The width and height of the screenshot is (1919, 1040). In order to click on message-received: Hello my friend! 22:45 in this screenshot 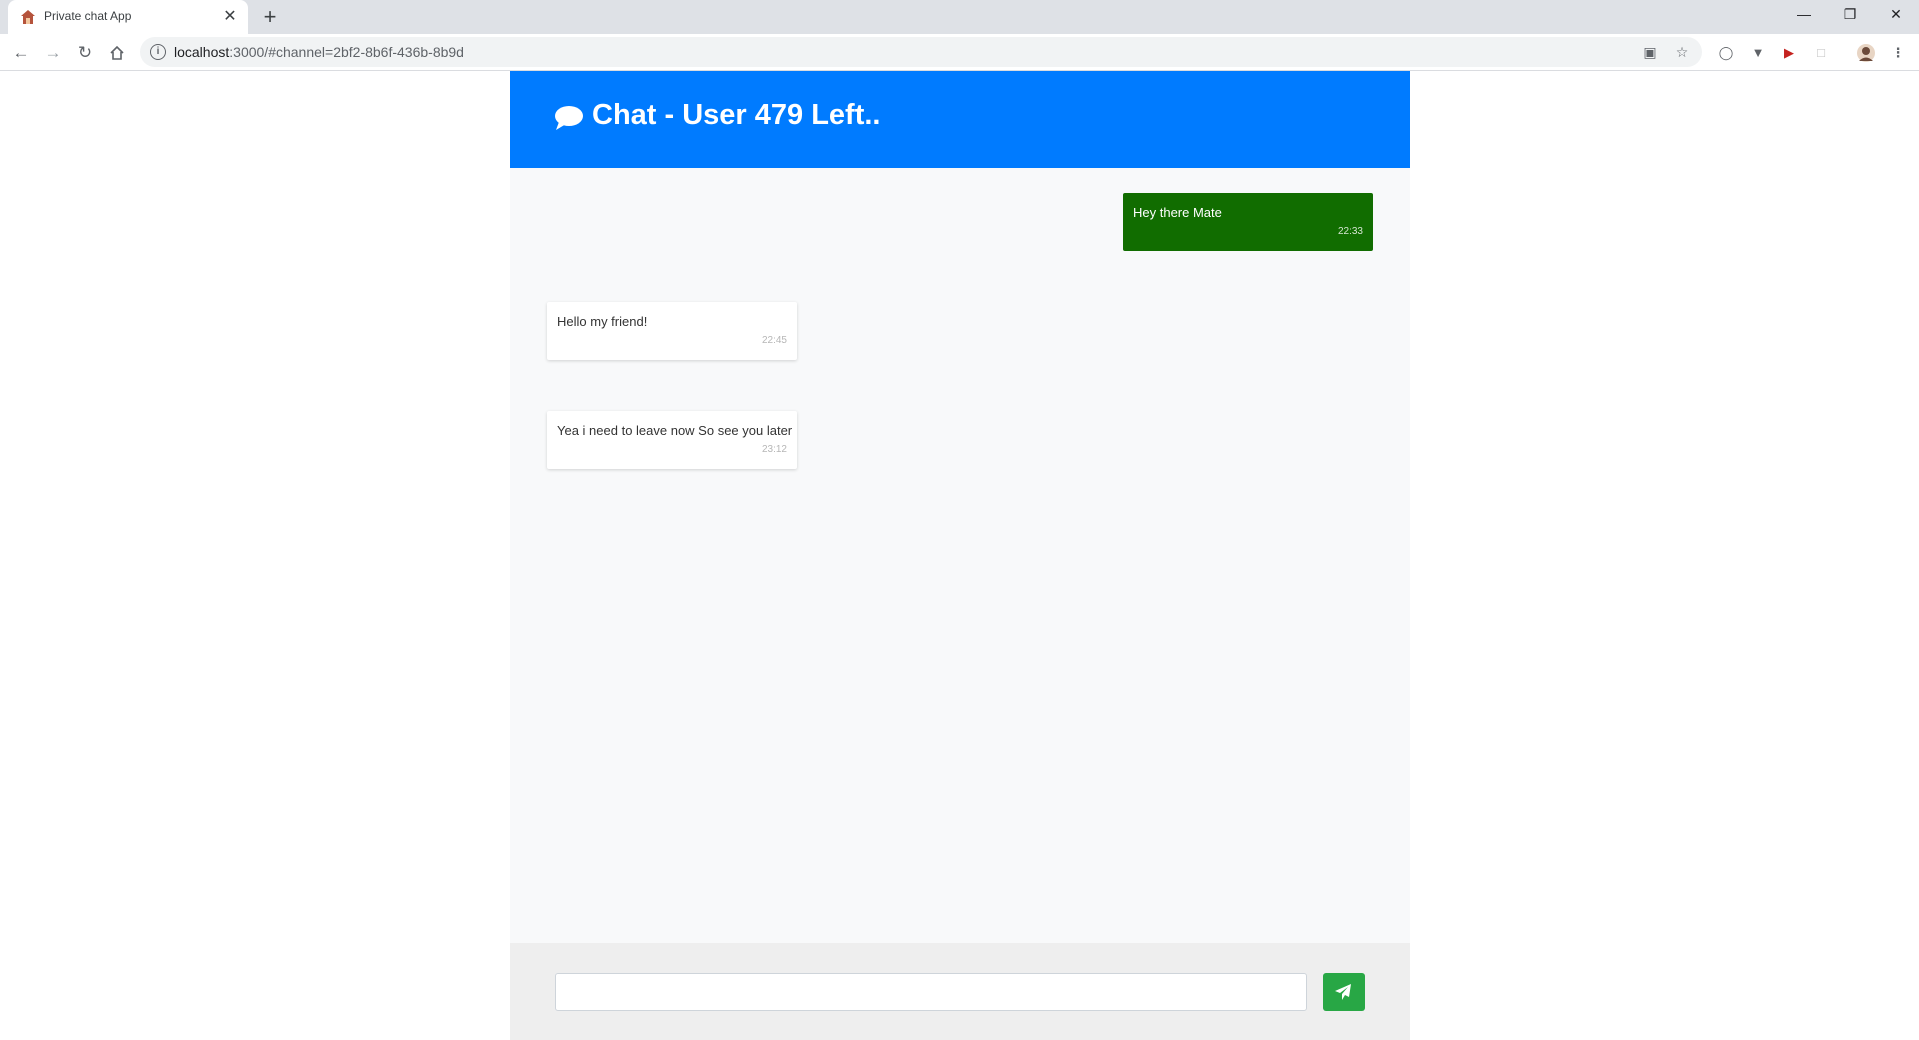, I will do `click(672, 331)`.